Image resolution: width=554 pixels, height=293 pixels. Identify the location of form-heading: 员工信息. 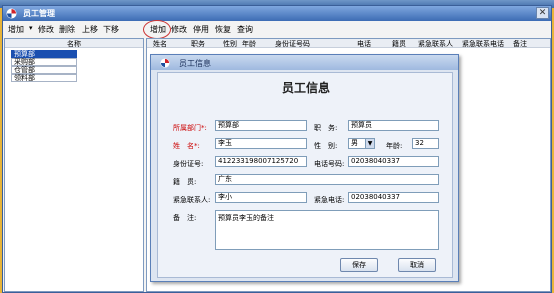
(305, 88).